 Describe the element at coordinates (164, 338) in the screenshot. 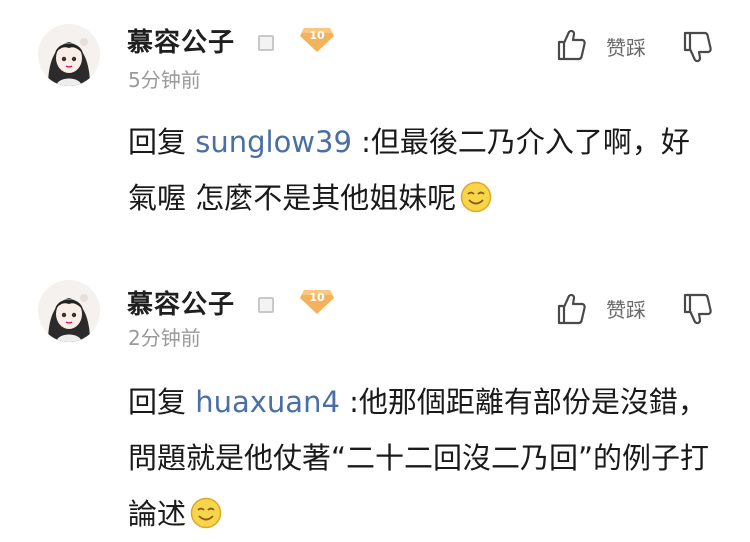

I see `timestamp: 2分钟前` at that location.